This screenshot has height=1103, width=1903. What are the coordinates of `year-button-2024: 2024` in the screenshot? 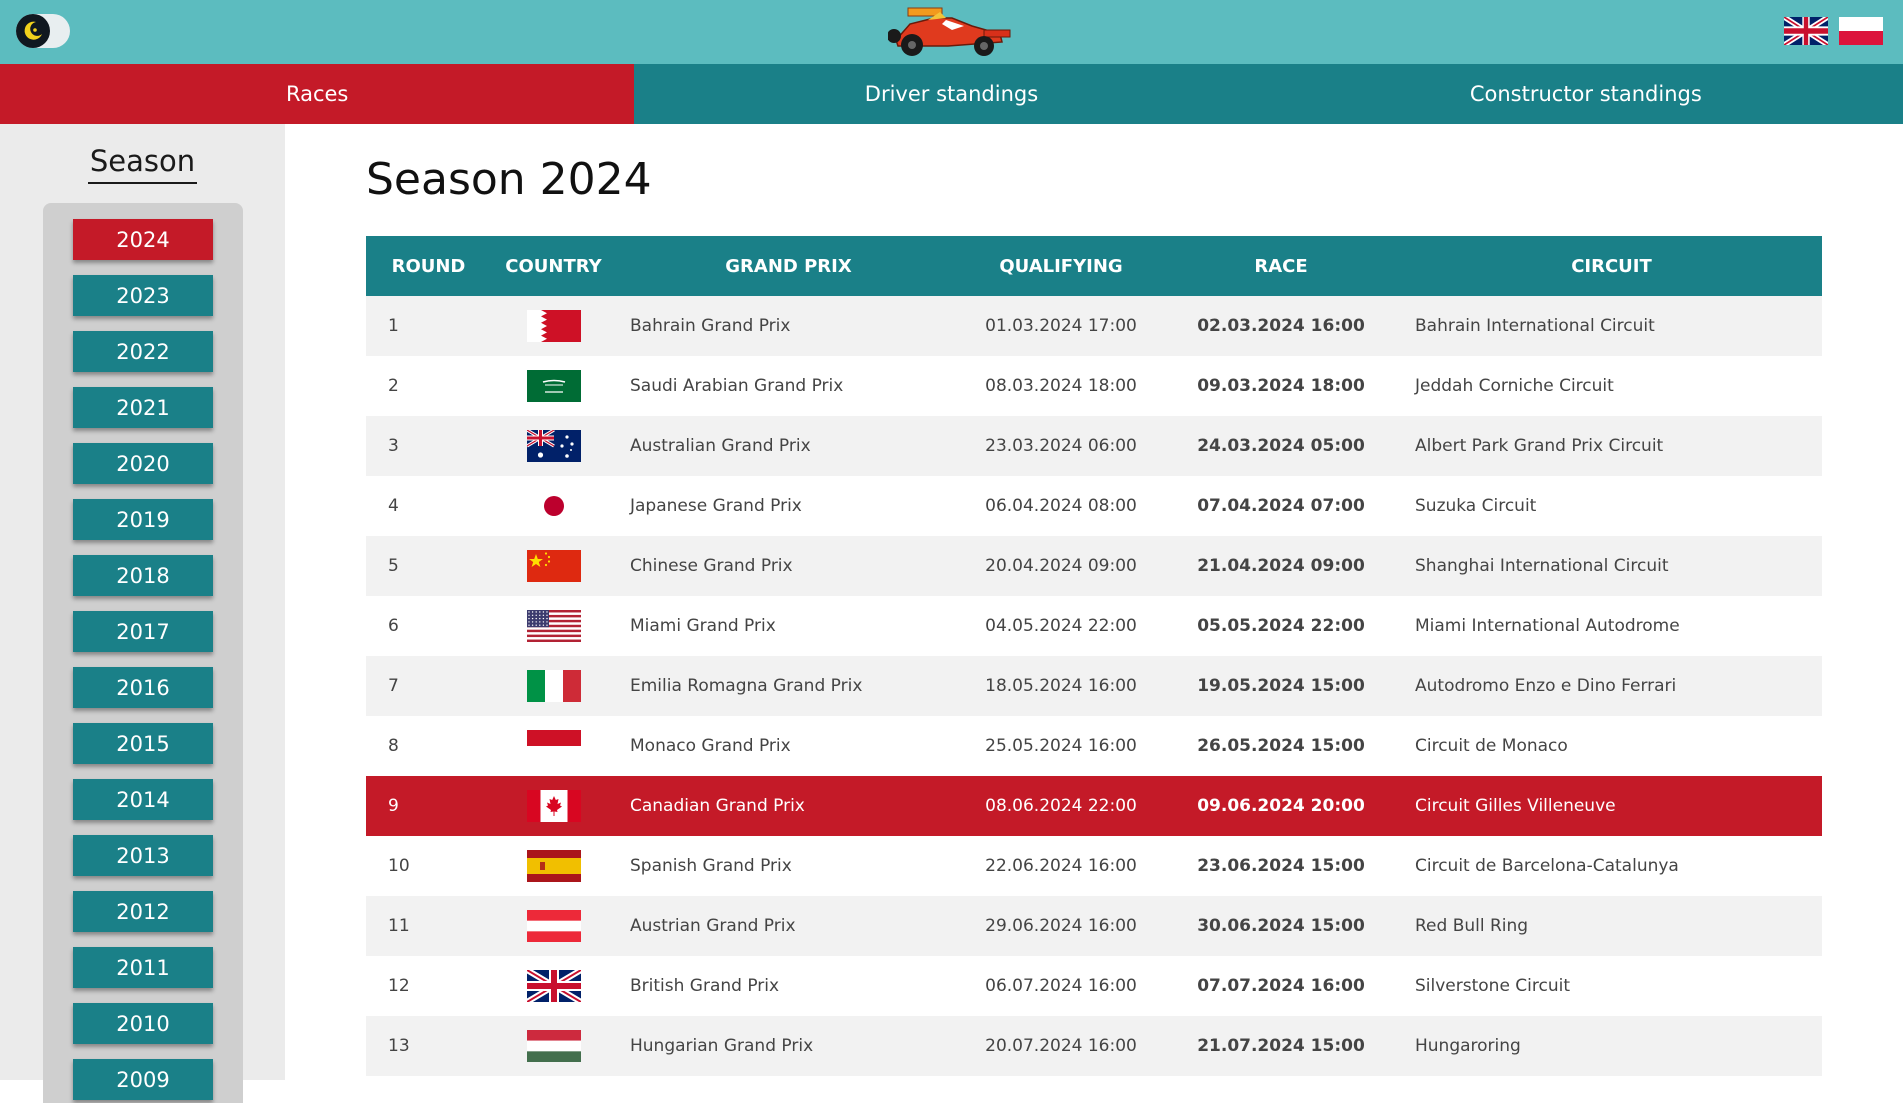 It's located at (143, 239).